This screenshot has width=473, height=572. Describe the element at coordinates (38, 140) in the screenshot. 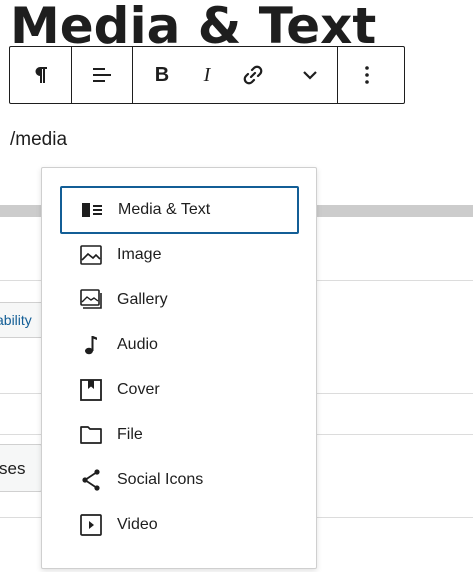

I see `slash-command-input: /media` at that location.